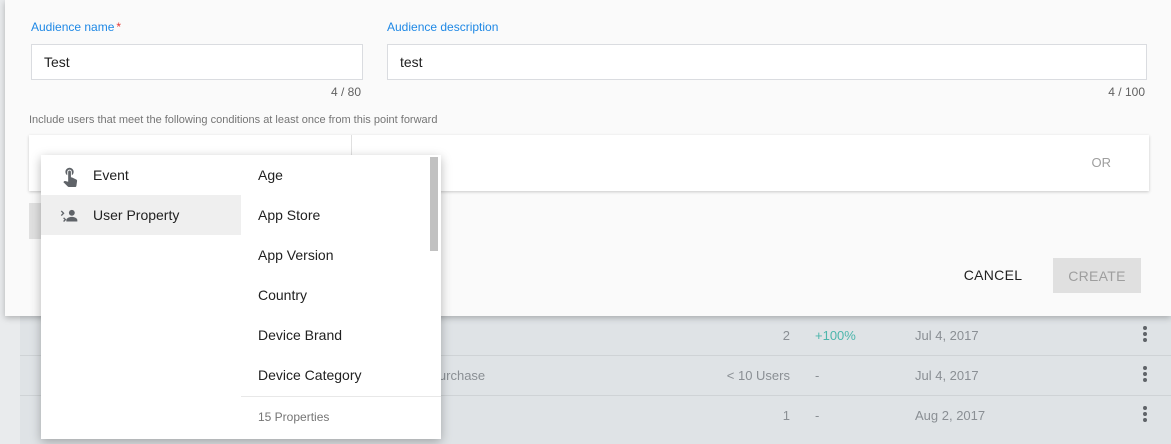  Describe the element at coordinates (334, 215) in the screenshot. I see `property-item: App Store` at that location.